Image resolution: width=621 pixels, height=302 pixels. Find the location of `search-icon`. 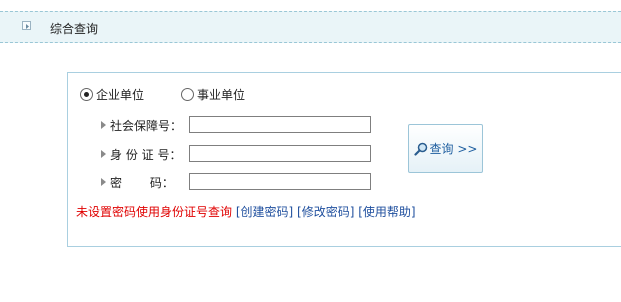

search-icon is located at coordinates (420, 149).